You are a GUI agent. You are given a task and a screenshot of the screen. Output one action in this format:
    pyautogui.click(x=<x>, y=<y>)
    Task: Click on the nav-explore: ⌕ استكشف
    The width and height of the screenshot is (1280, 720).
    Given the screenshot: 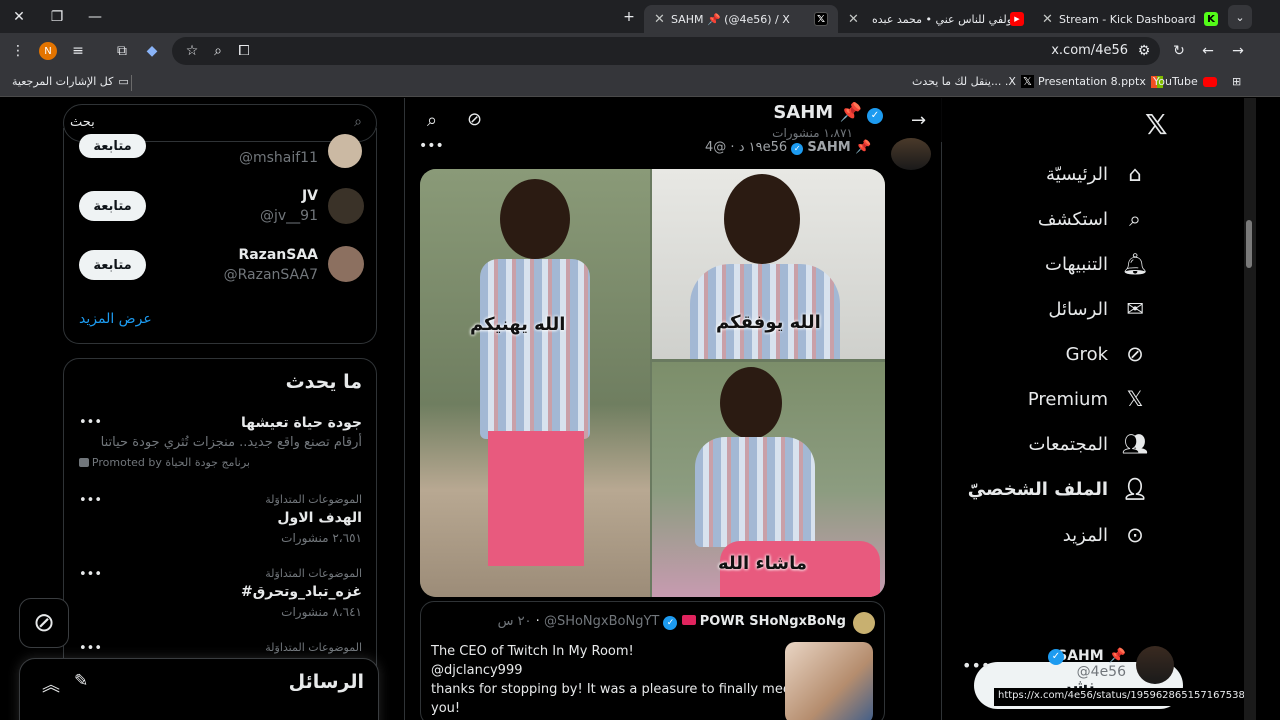 What is the action you would take?
    pyautogui.click(x=1093, y=219)
    